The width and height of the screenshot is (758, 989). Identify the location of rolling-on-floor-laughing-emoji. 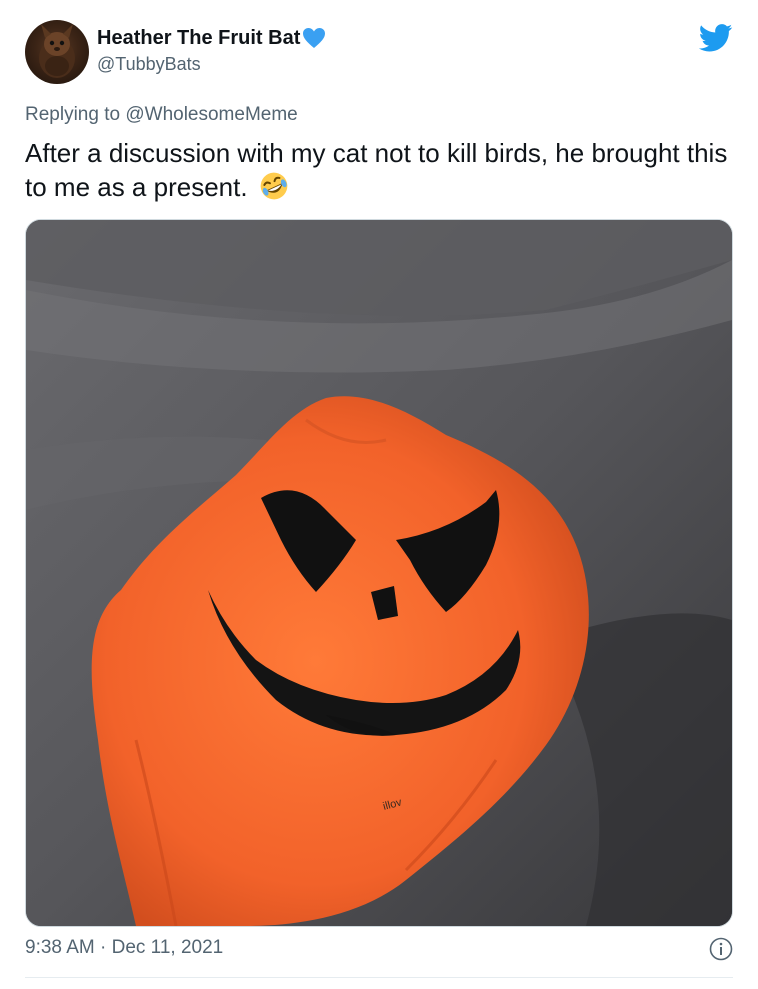
(274, 186).